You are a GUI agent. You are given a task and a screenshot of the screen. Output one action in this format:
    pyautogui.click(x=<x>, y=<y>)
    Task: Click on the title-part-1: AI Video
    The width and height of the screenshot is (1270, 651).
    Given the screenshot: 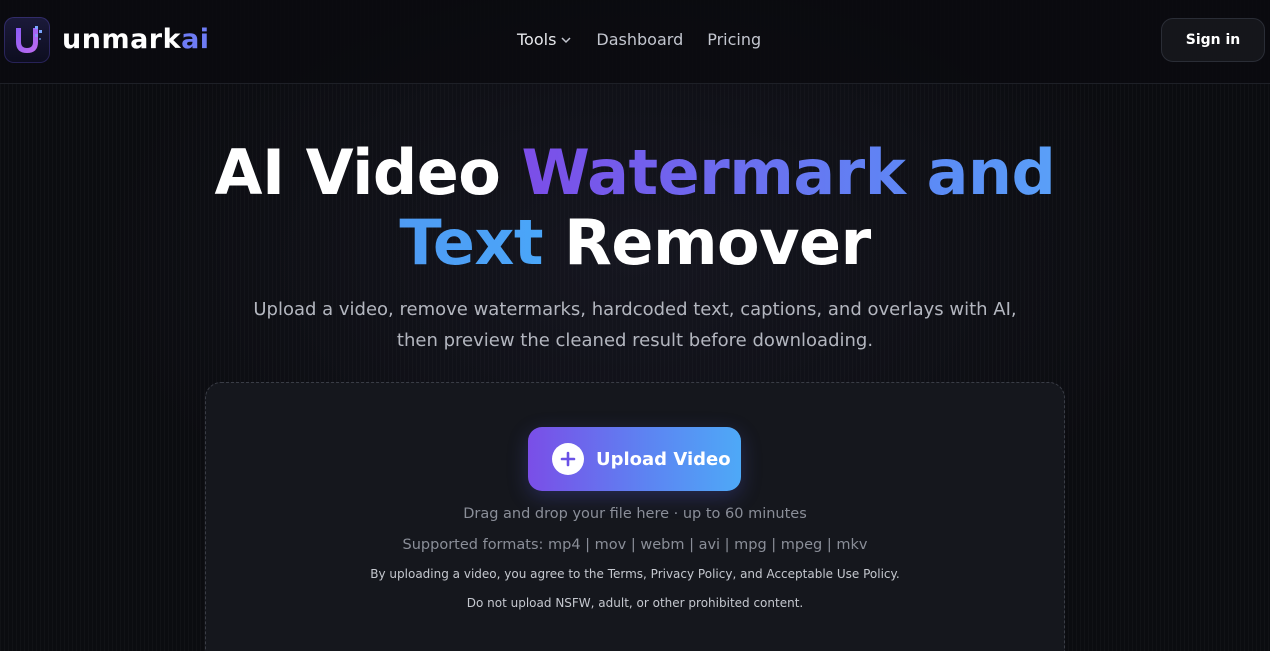 What is the action you would take?
    pyautogui.click(x=368, y=172)
    